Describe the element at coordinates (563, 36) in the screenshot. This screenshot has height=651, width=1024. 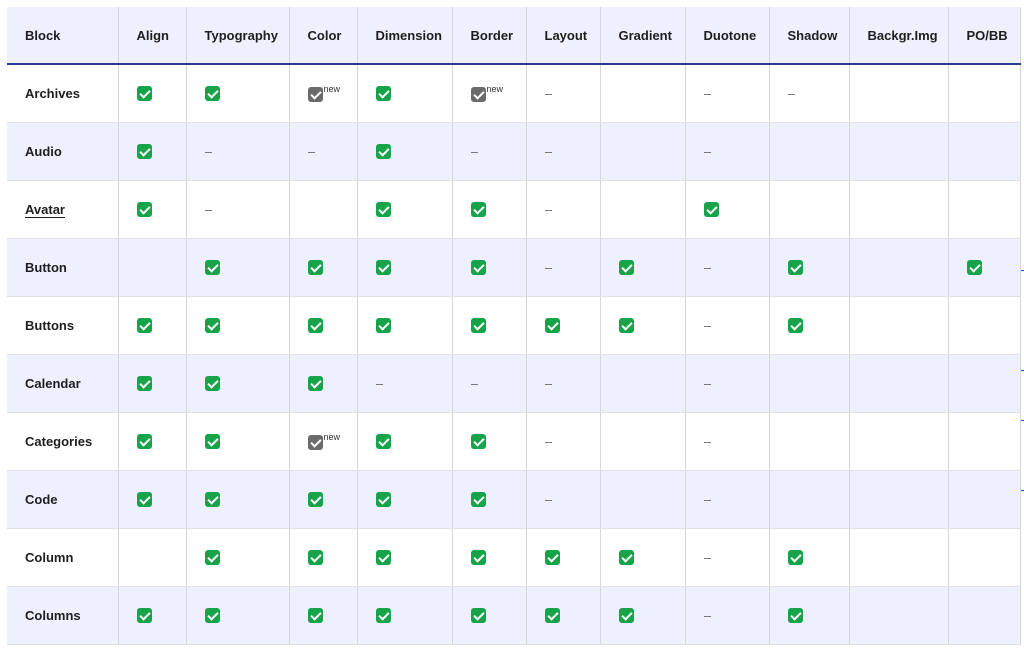
I see `column-header-layout: Layout` at that location.